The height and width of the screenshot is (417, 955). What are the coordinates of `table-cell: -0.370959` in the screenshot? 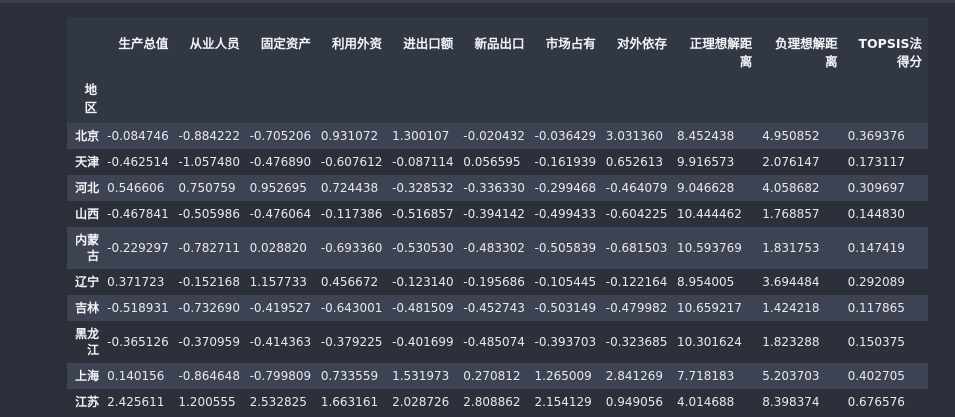 It's located at (209, 342).